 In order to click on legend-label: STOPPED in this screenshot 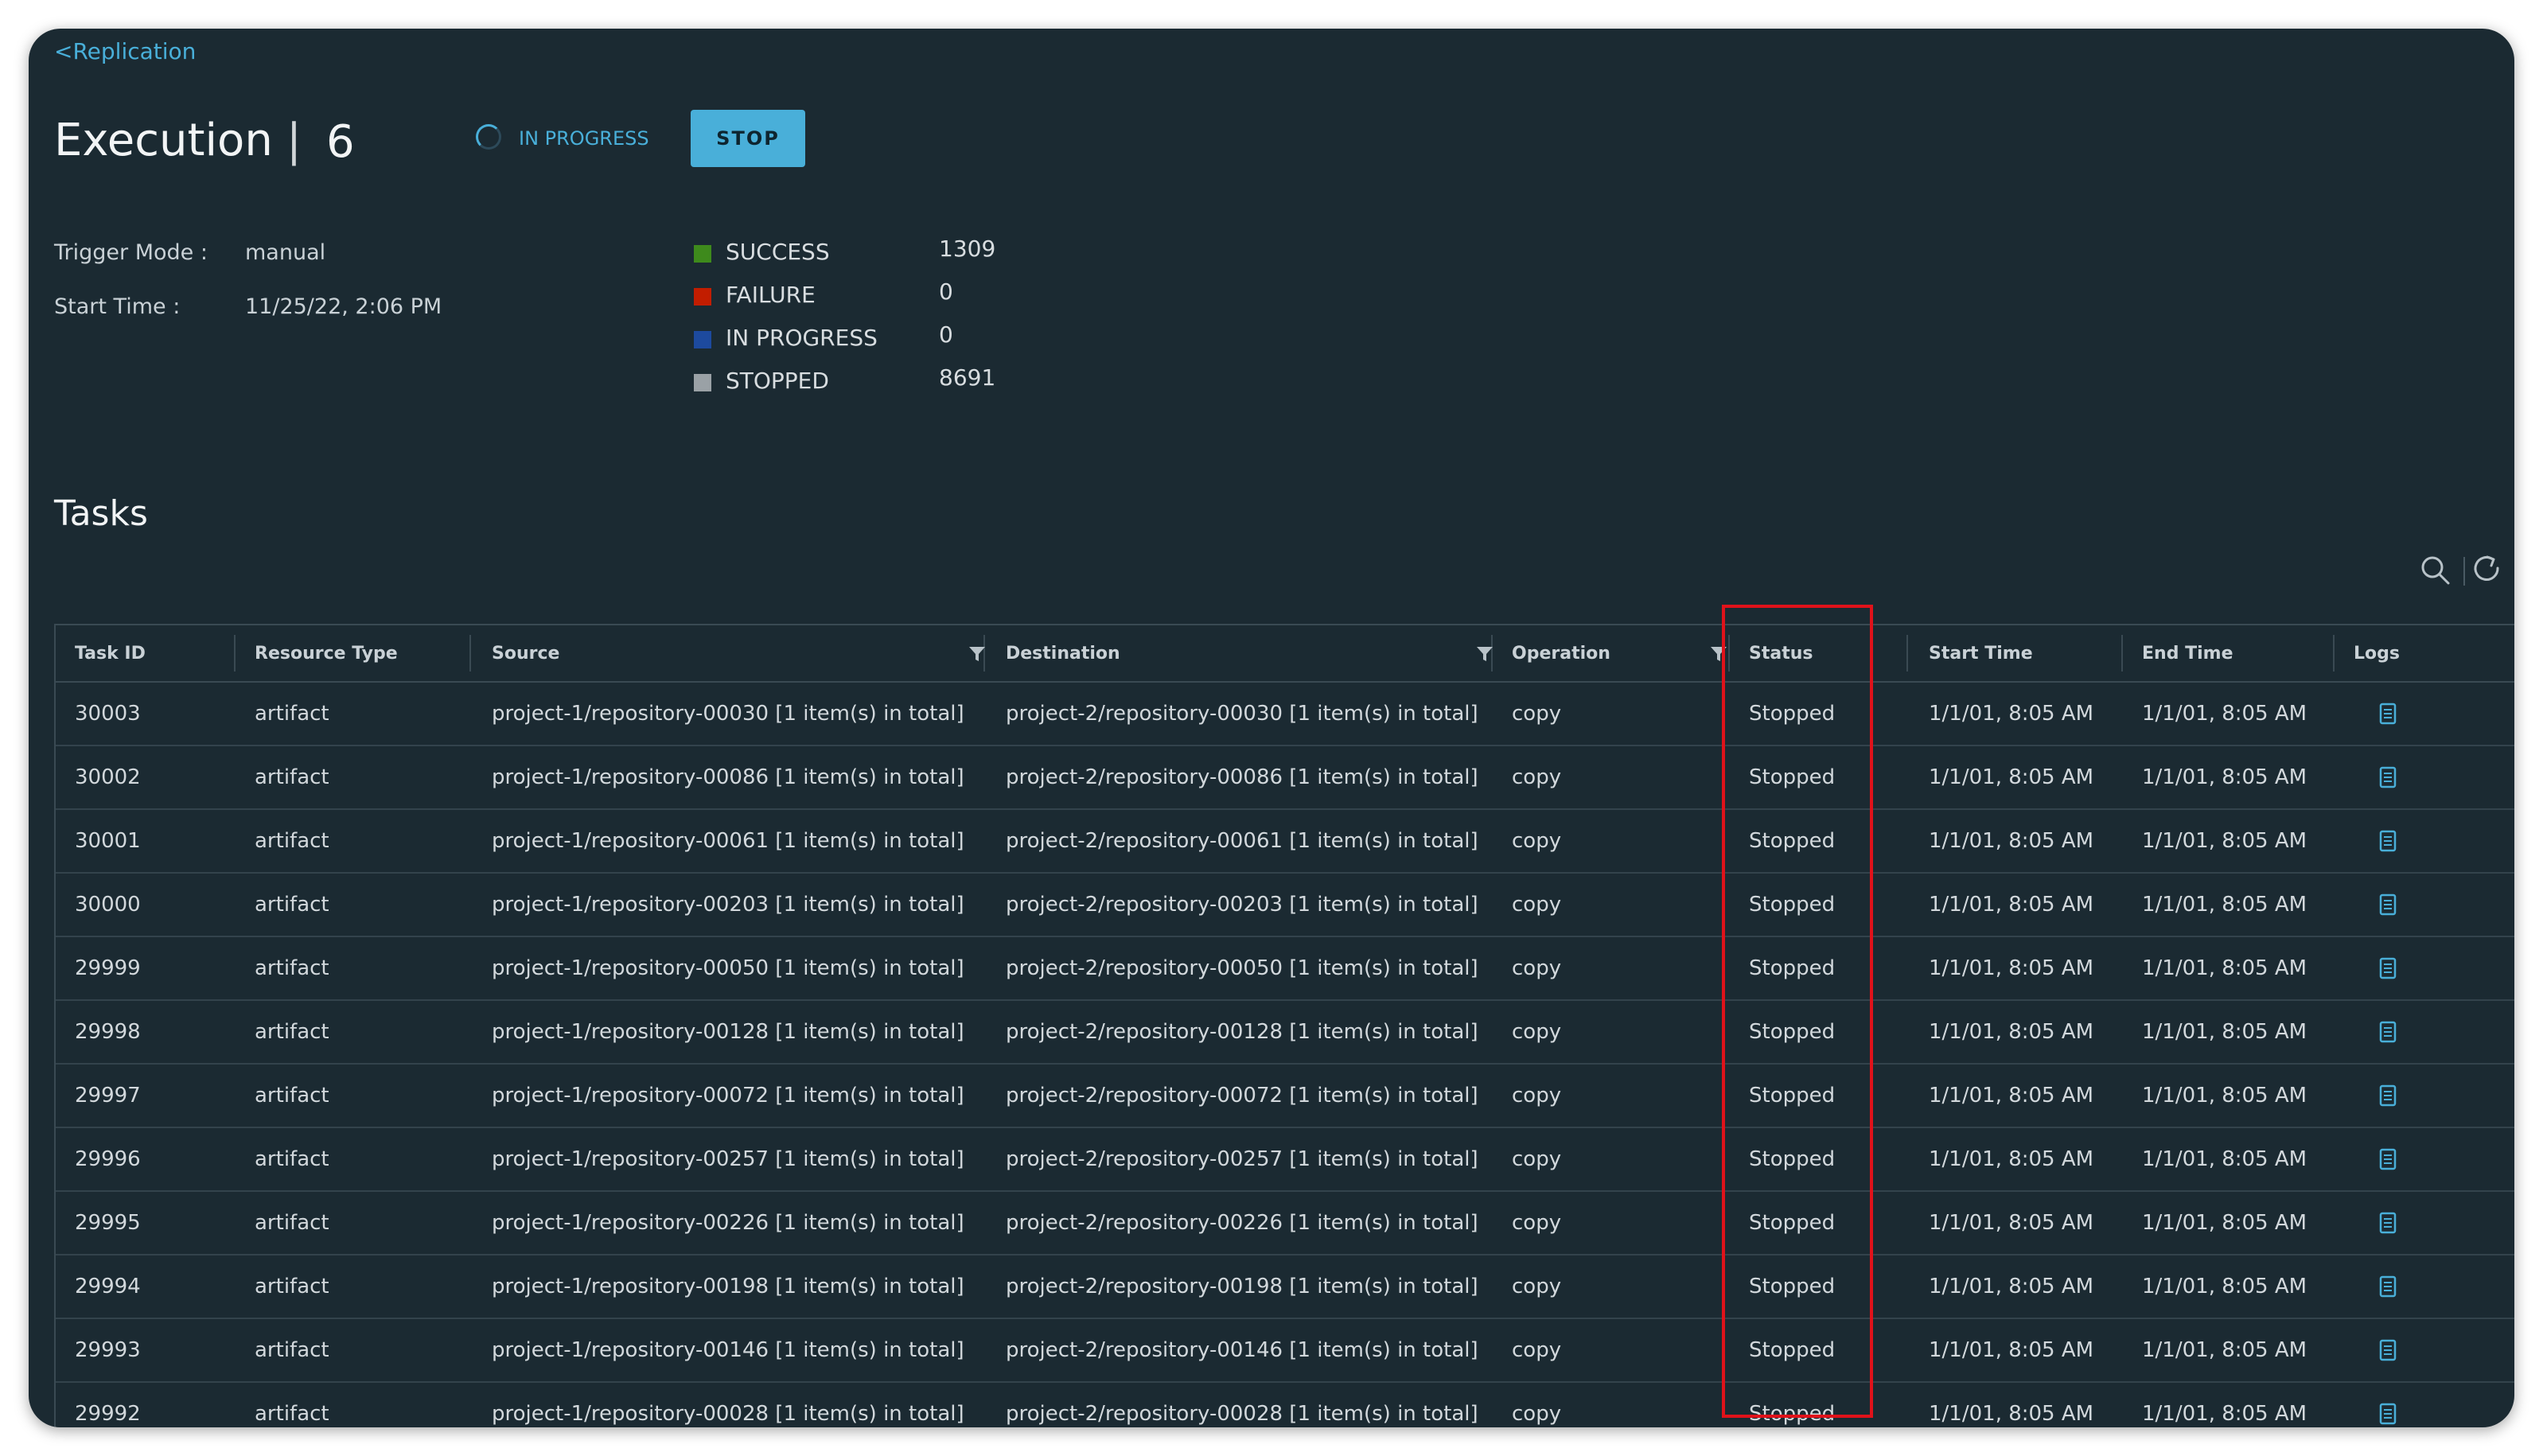, I will do `click(777, 381)`.